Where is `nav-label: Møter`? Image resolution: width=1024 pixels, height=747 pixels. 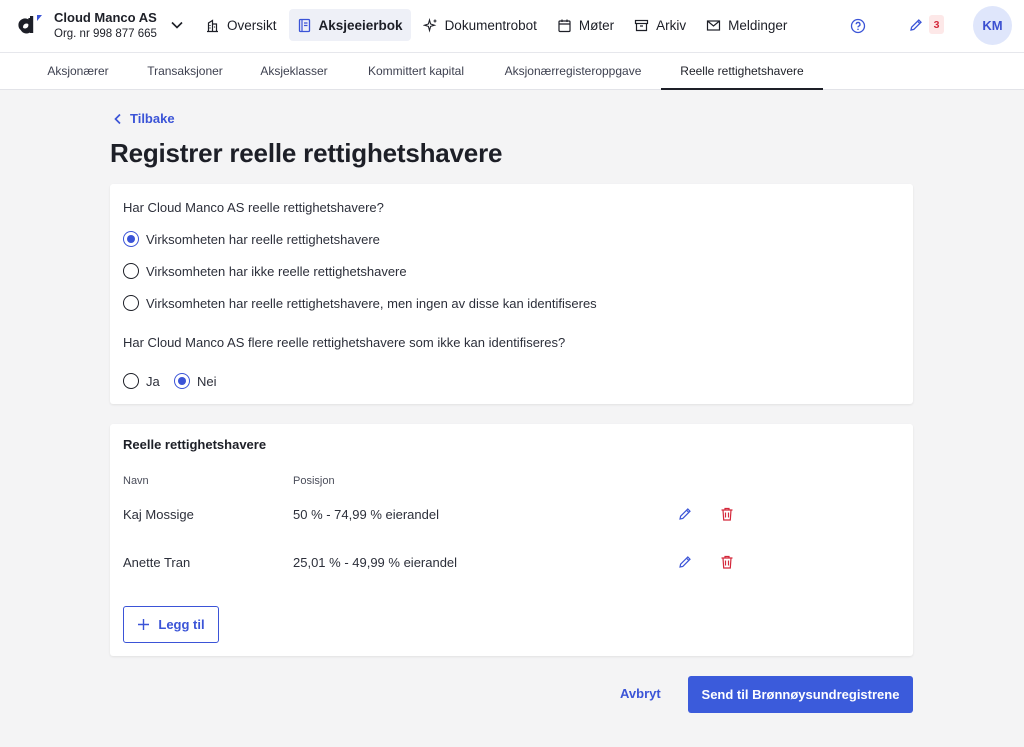 nav-label: Møter is located at coordinates (596, 25).